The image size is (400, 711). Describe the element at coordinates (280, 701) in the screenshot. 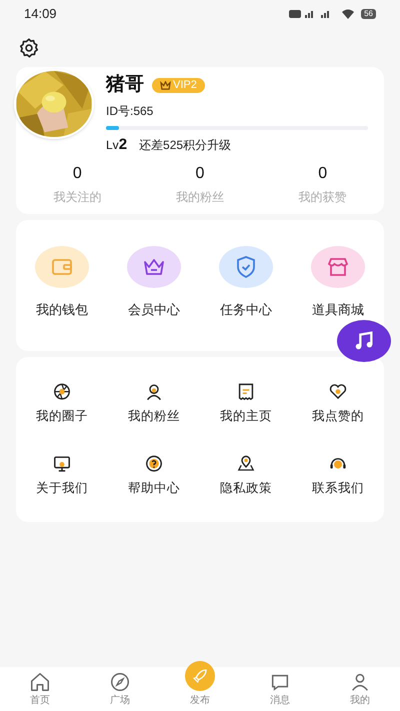

I see `nav-label: 消息` at that location.